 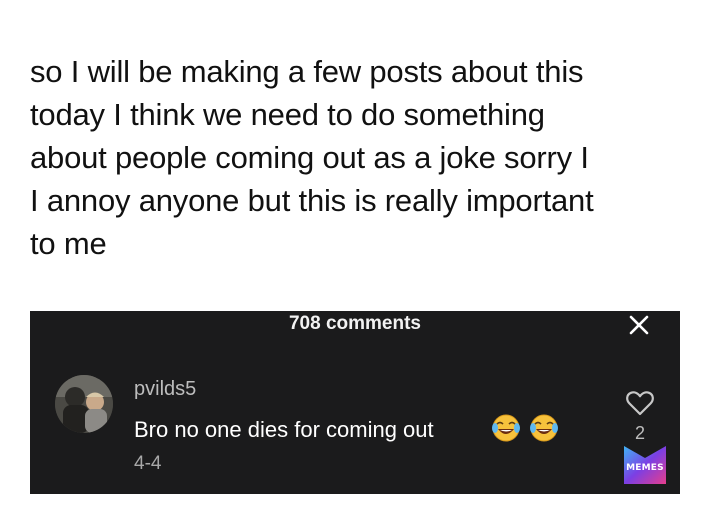 I want to click on memes-watermark-logo: MEMES, so click(x=645, y=465).